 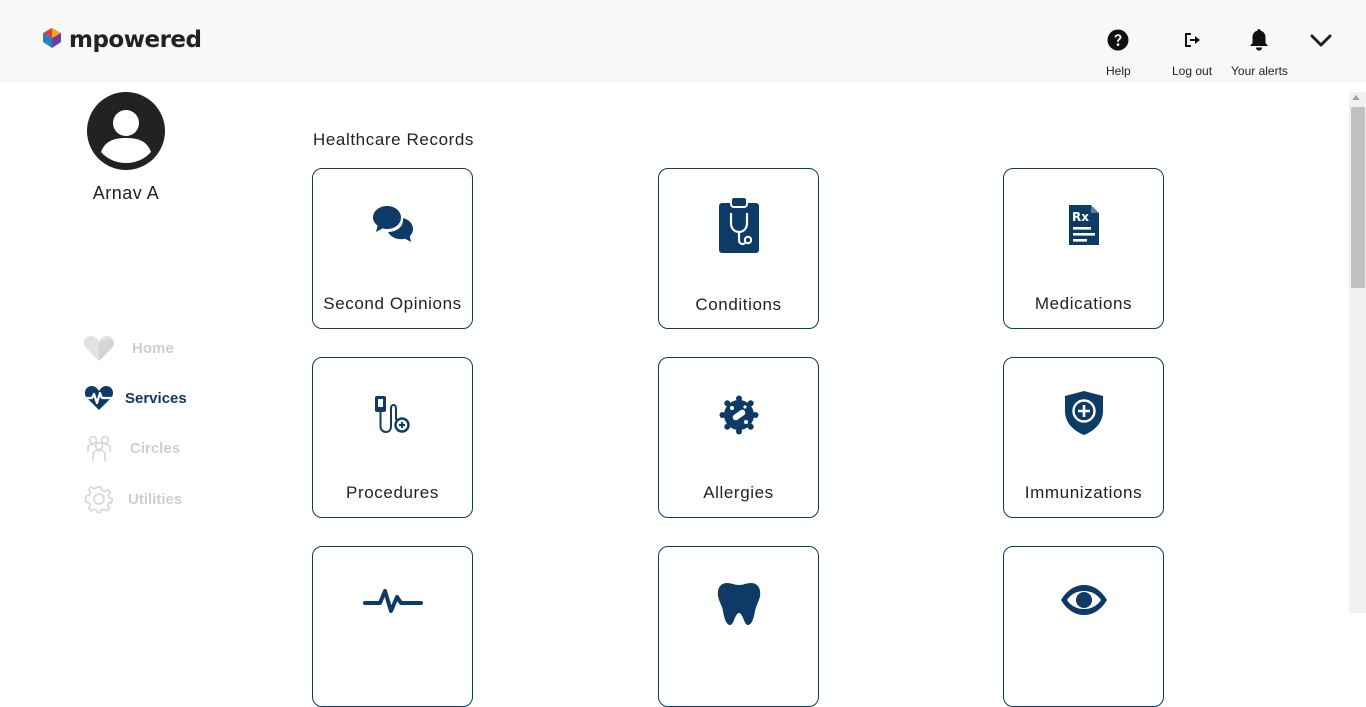 What do you see at coordinates (1118, 71) in the screenshot?
I see `help-label: Help` at bounding box center [1118, 71].